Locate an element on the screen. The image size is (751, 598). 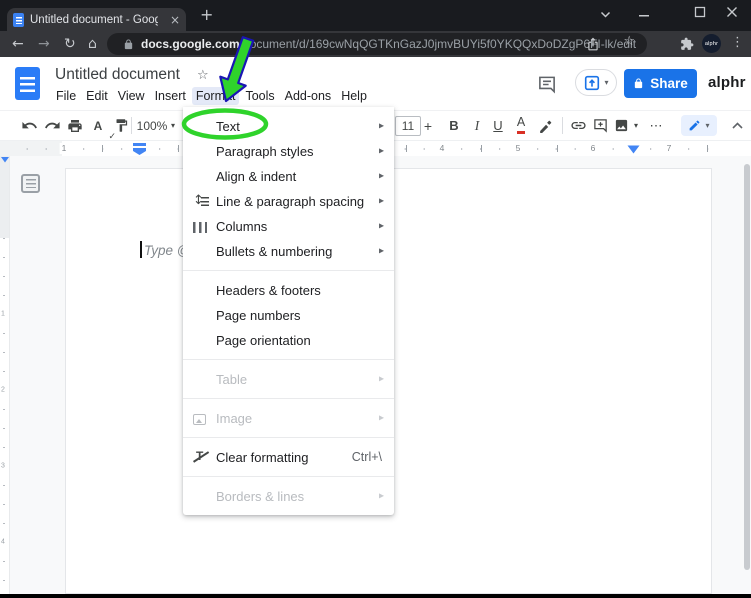
mode-button: ▾ is located at coordinates (596, 82).